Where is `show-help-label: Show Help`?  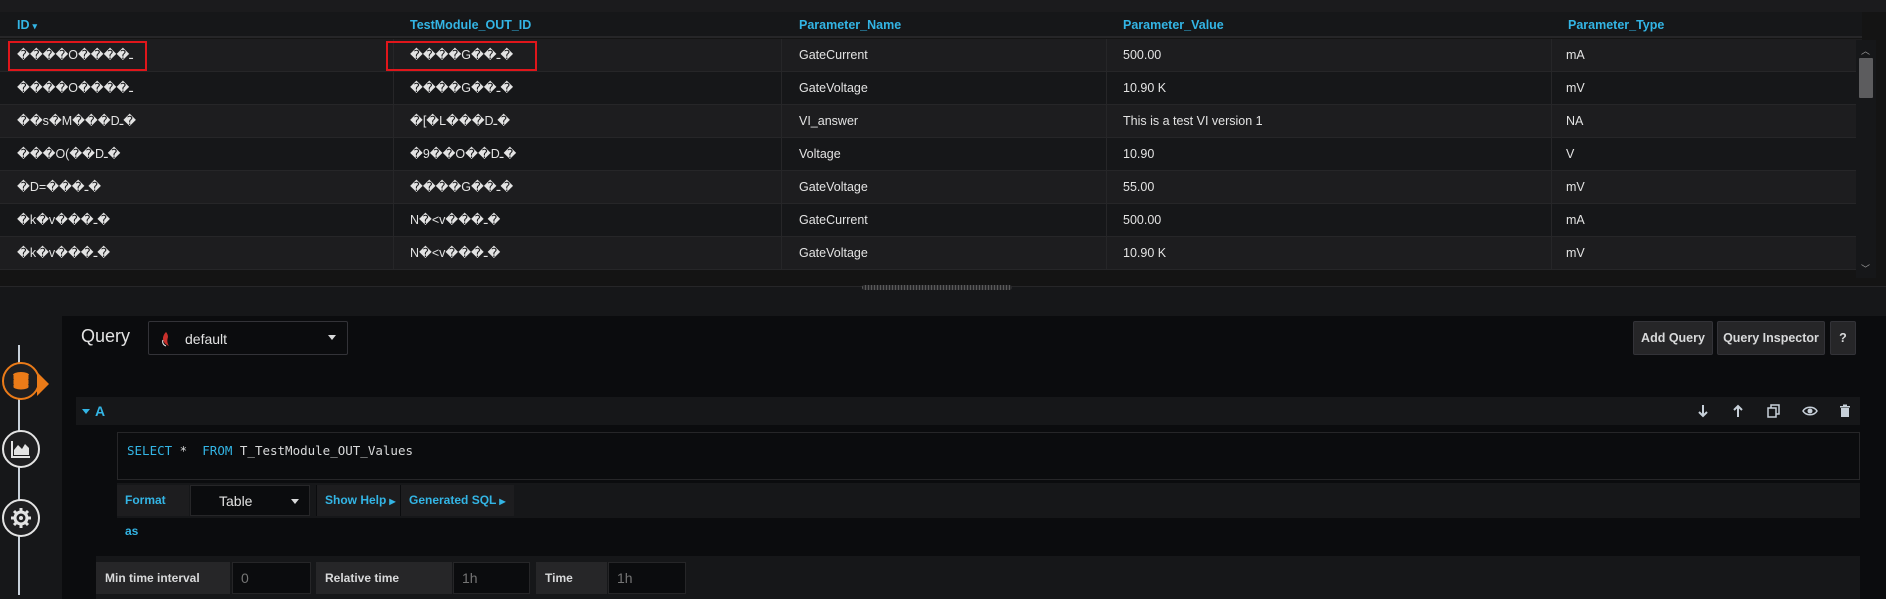 show-help-label: Show Help is located at coordinates (356, 500).